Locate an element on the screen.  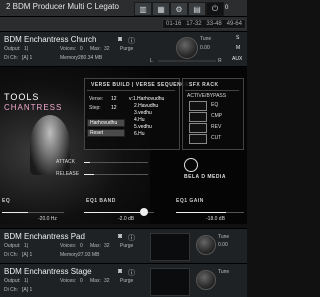
rev-toggle is located at coordinates (198, 128).